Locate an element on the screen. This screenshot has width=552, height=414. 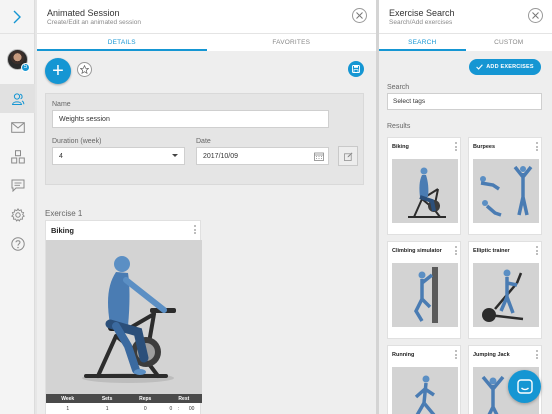
chevron-down-icon is located at coordinates (175, 155).